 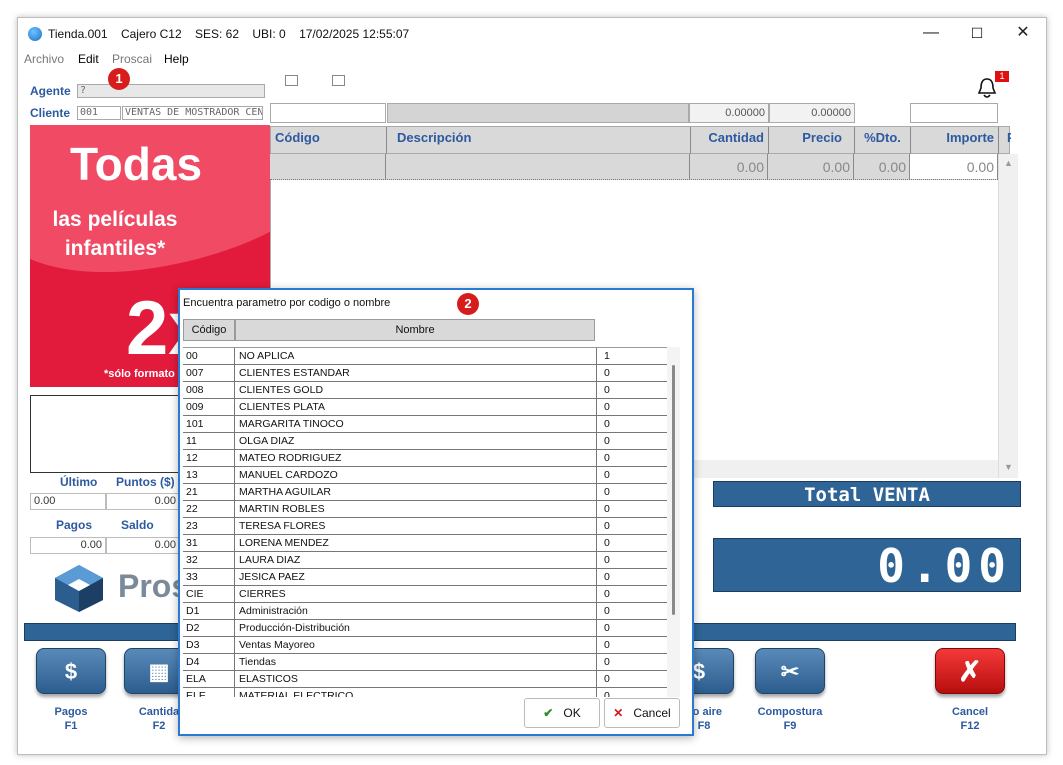 I want to click on compostura-button-label: Compostura F9, so click(x=790, y=719).